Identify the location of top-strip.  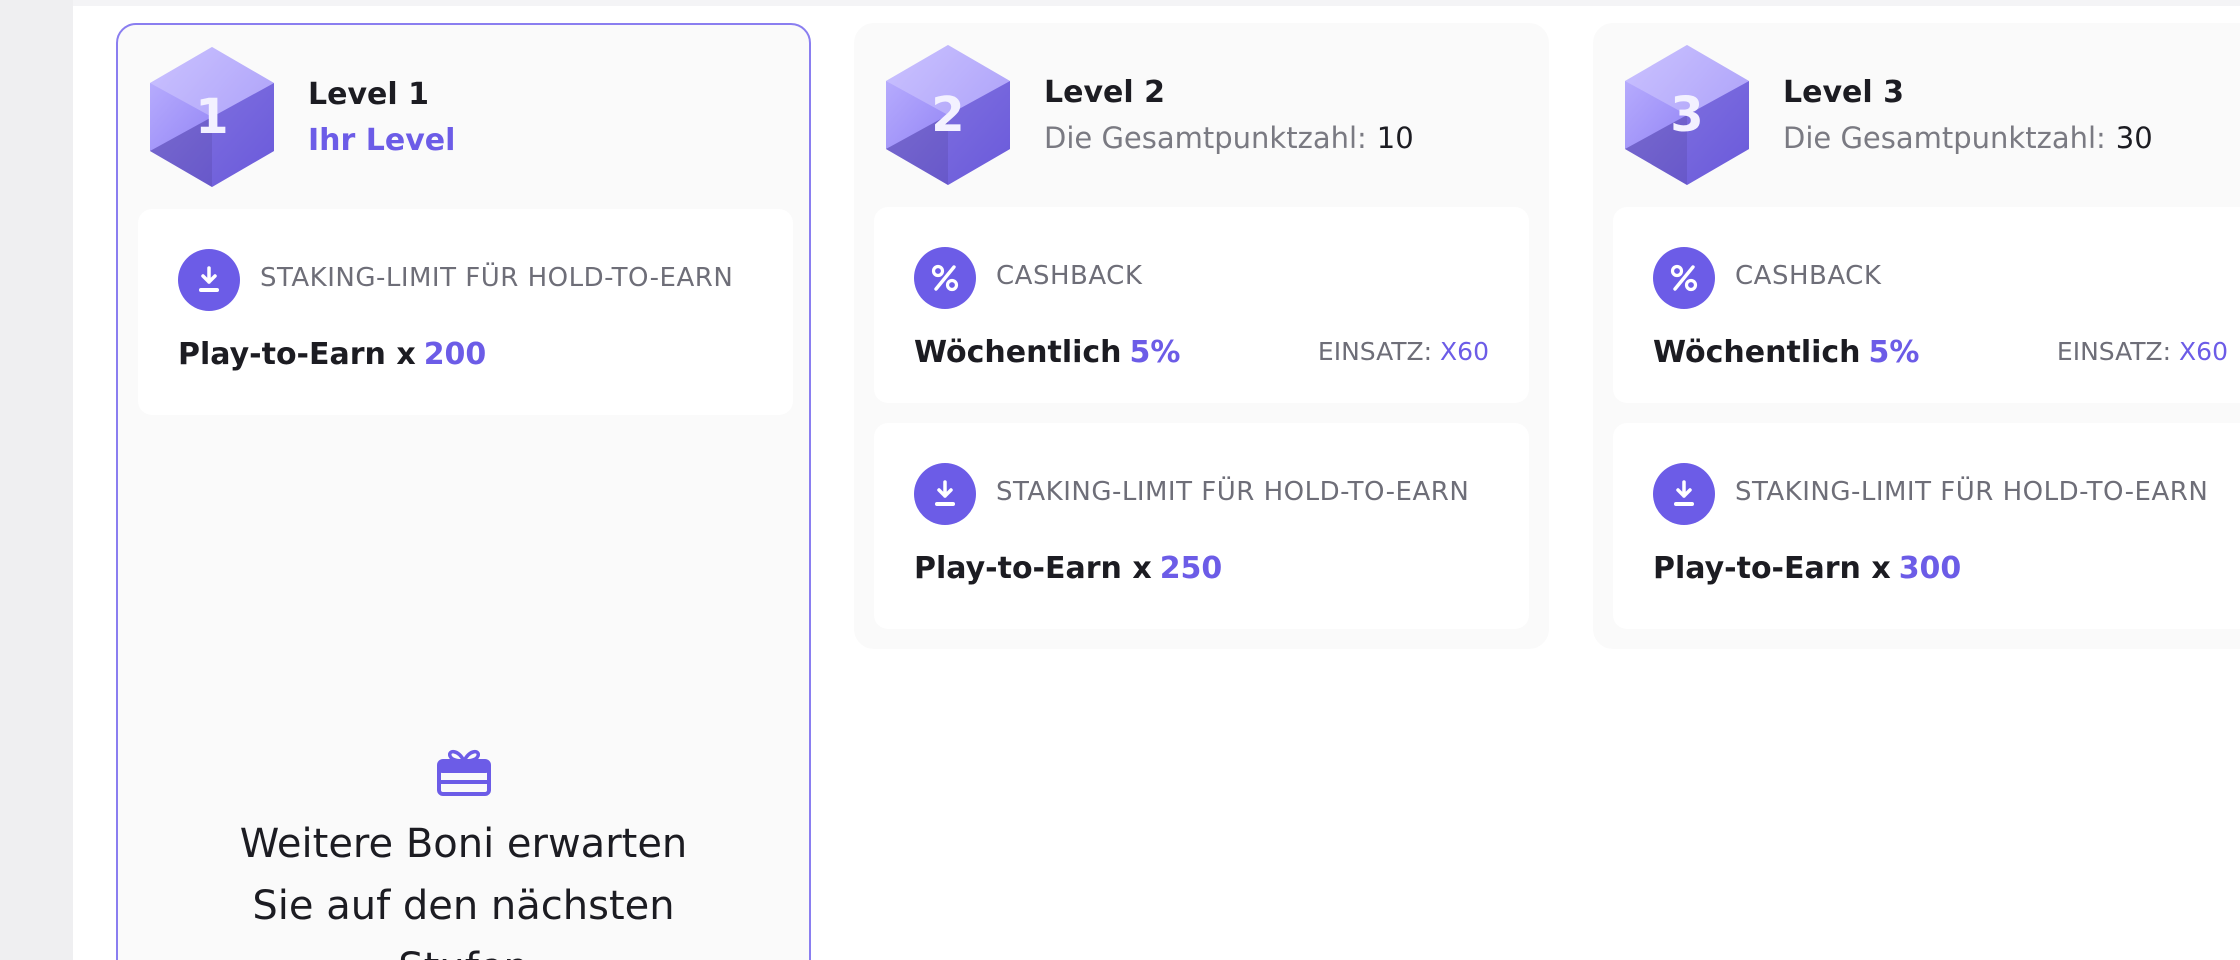
(1156, 3).